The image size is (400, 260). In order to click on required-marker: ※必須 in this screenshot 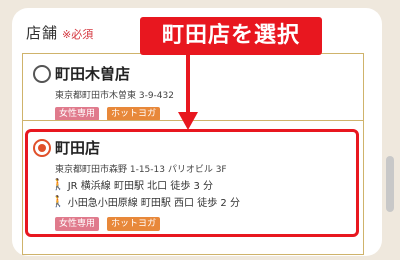, I will do `click(78, 34)`.